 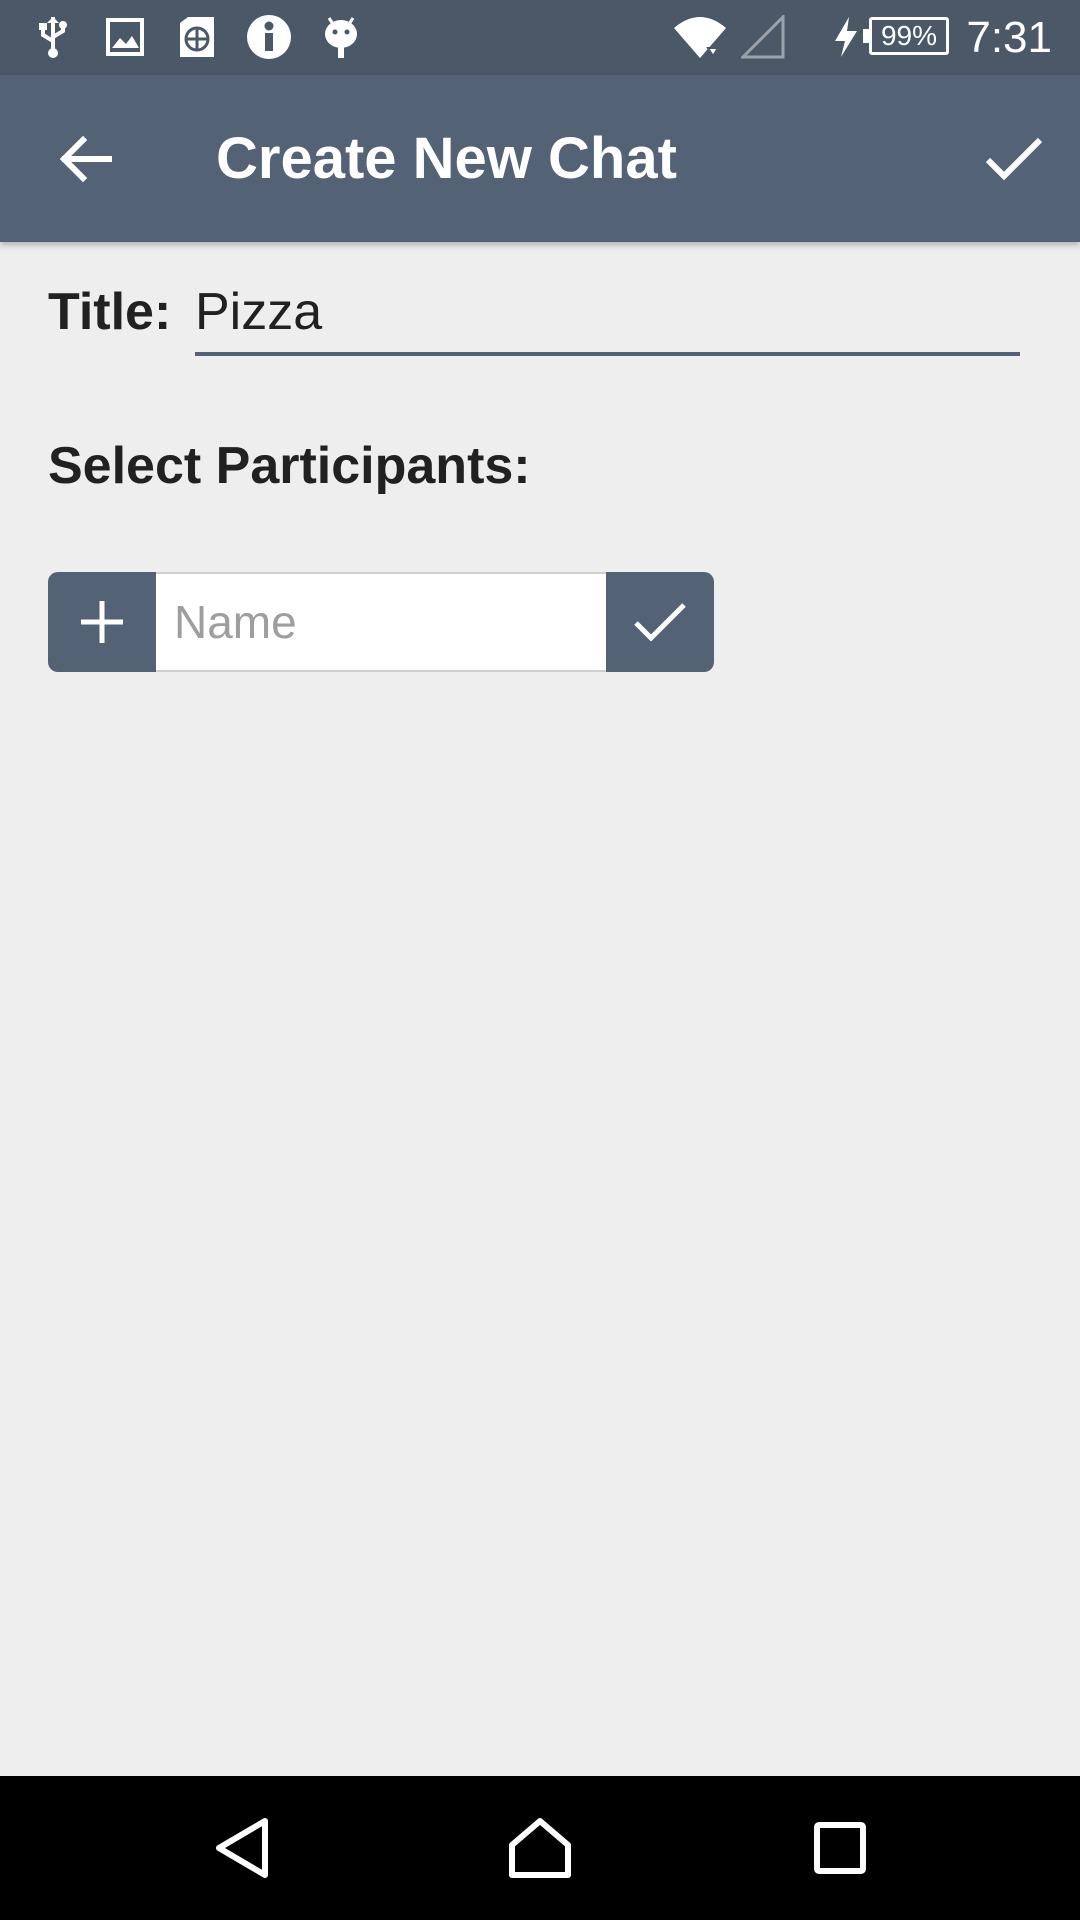 What do you see at coordinates (700, 37) in the screenshot?
I see `wifi-icon` at bounding box center [700, 37].